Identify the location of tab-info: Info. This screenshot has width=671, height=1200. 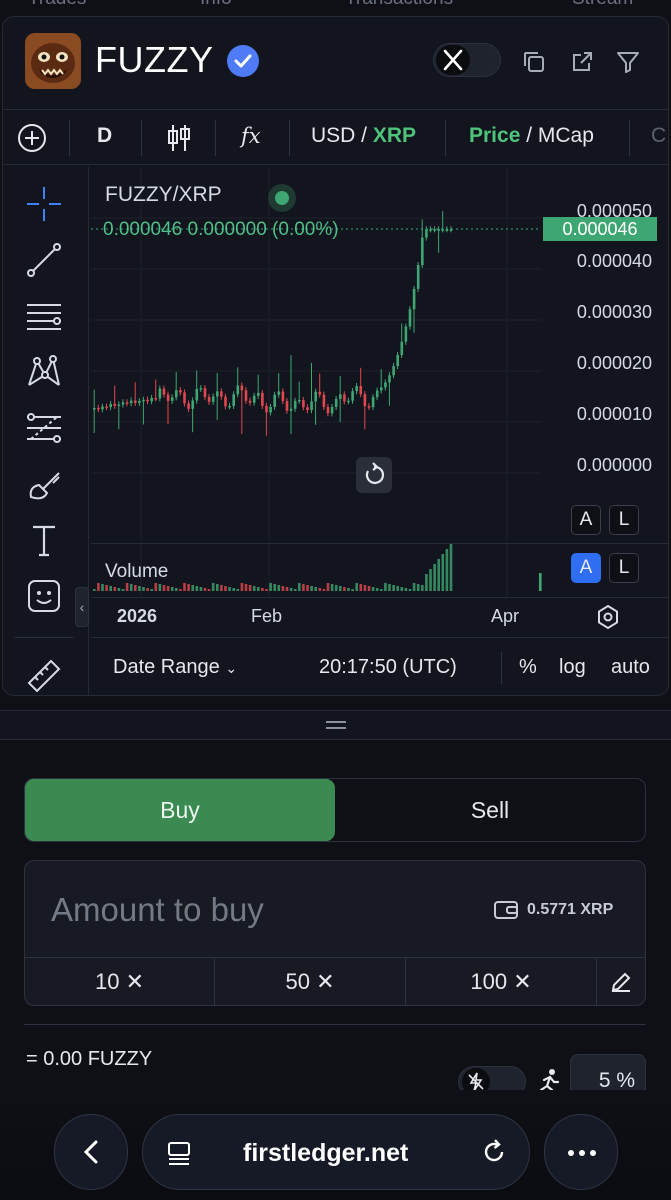
(216, 5).